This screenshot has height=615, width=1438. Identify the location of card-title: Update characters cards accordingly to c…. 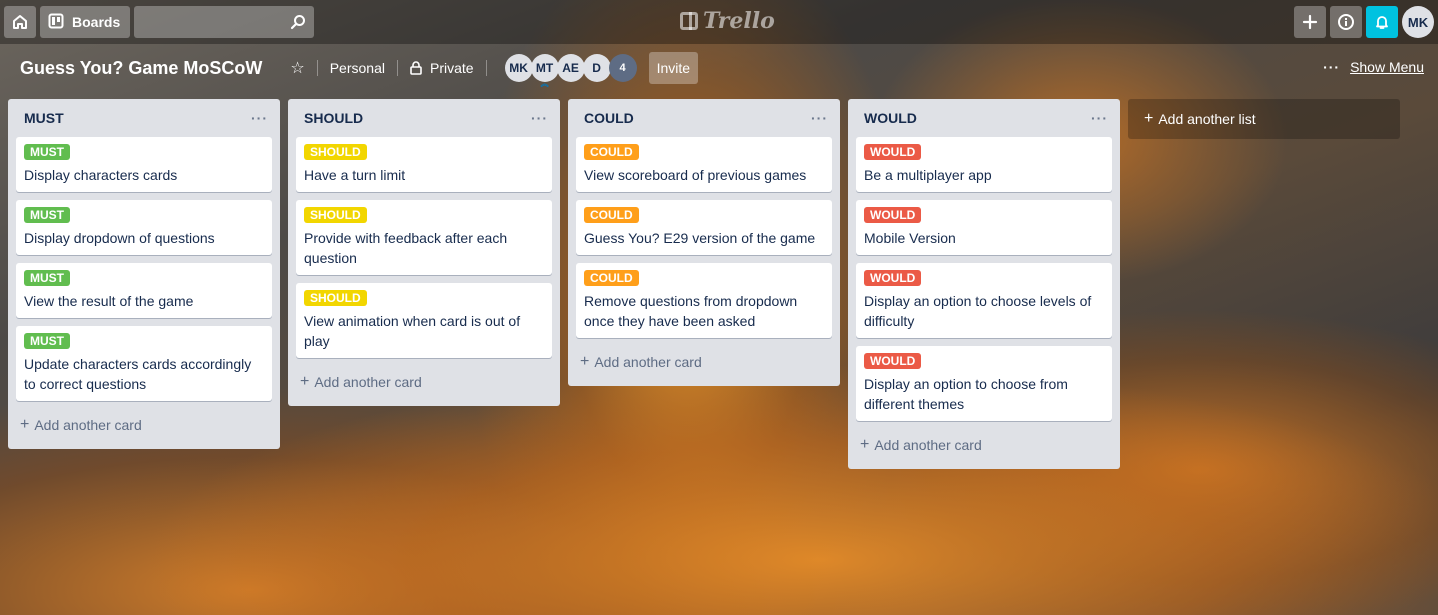
(138, 374).